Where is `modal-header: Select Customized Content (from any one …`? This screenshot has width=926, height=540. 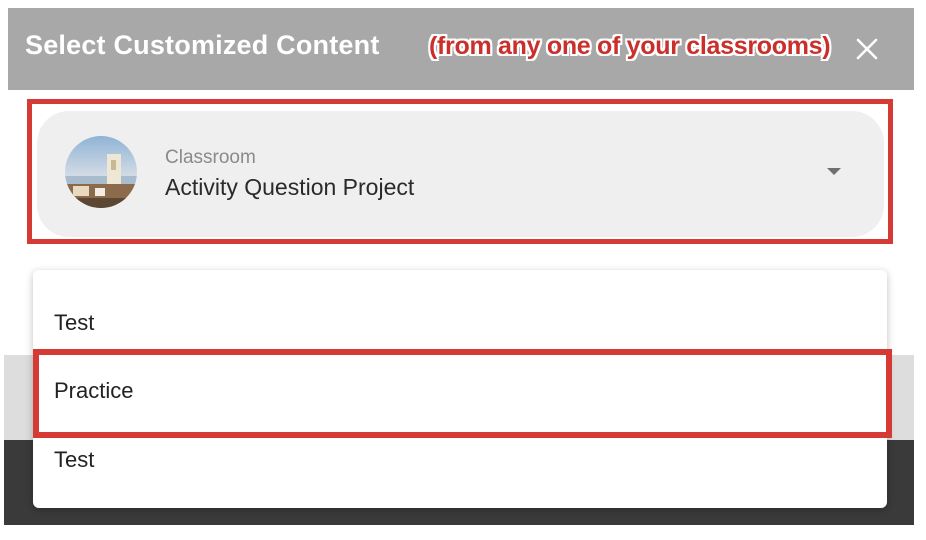 modal-header: Select Customized Content (from any one … is located at coordinates (461, 49).